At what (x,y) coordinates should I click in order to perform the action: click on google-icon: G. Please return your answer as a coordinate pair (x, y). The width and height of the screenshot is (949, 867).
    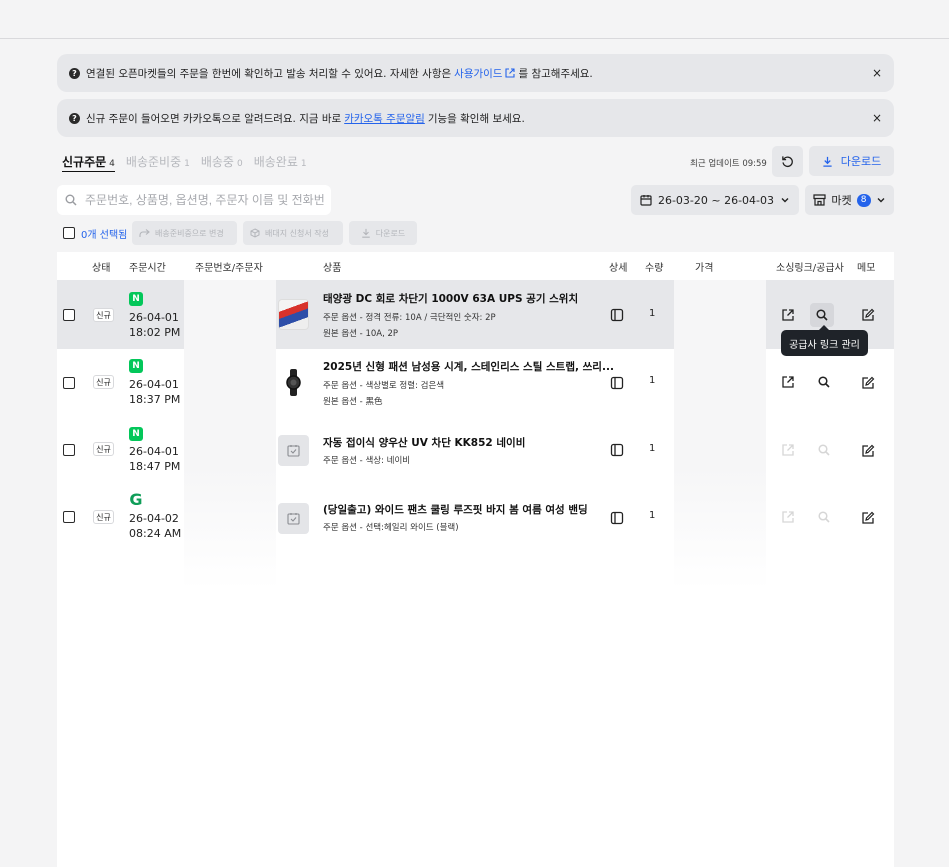
    Looking at the image, I should click on (136, 499).